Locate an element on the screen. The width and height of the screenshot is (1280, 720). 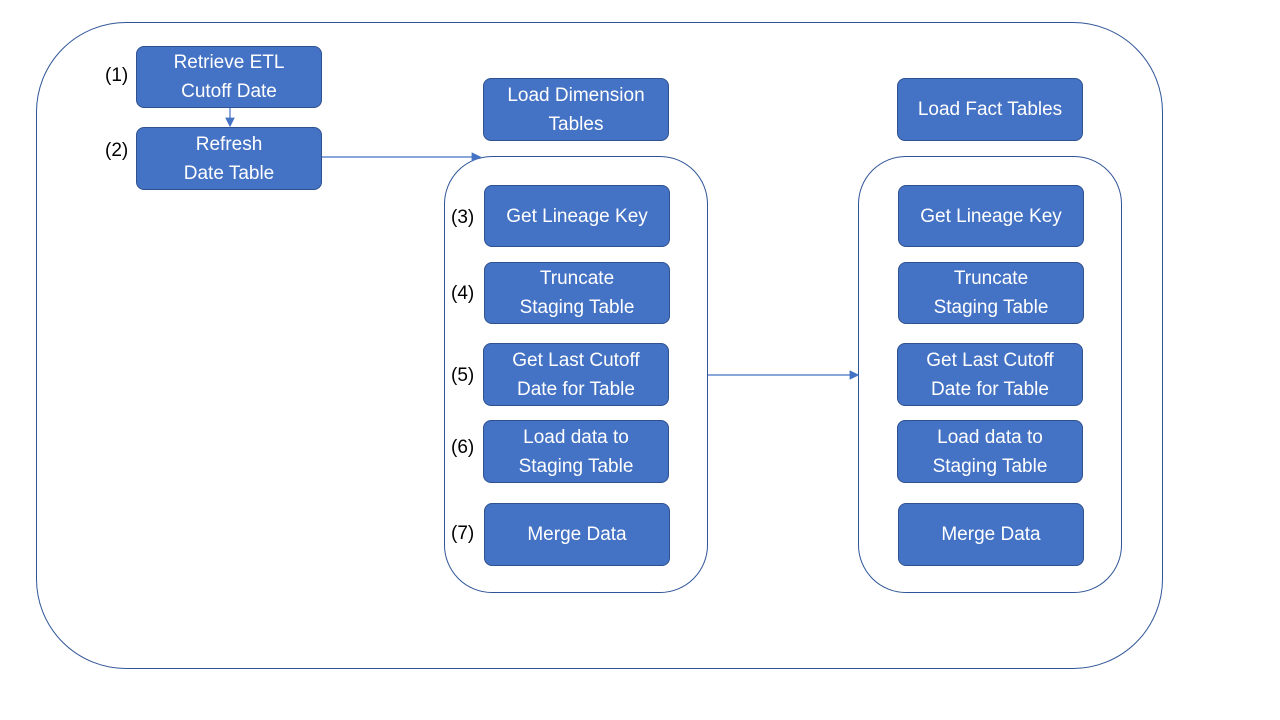
fact-step-get-last-cutoff-date: Get Last Cutoff Date for Table is located at coordinates (990, 374).